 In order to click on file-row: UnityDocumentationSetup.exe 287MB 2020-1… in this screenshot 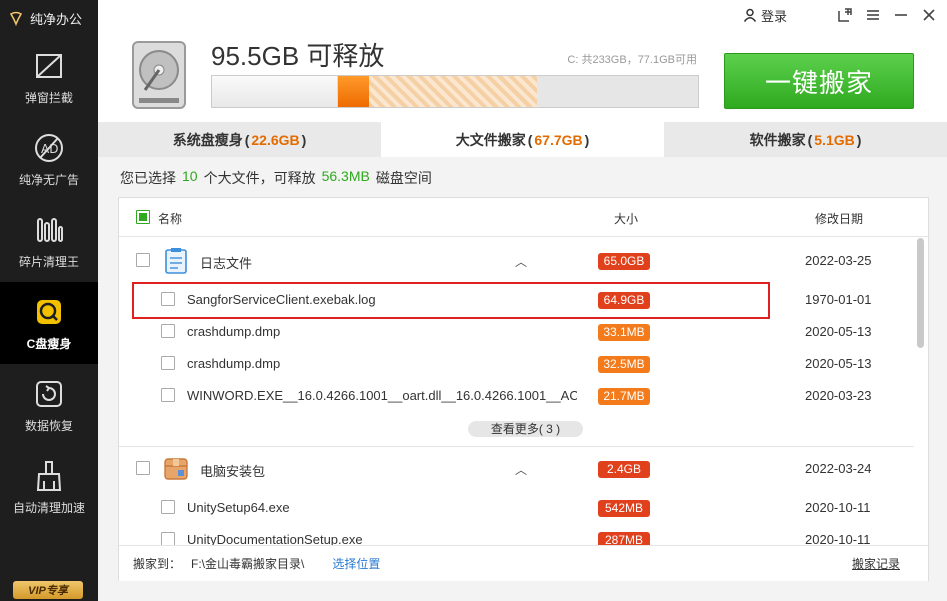, I will do `click(516, 534)`.